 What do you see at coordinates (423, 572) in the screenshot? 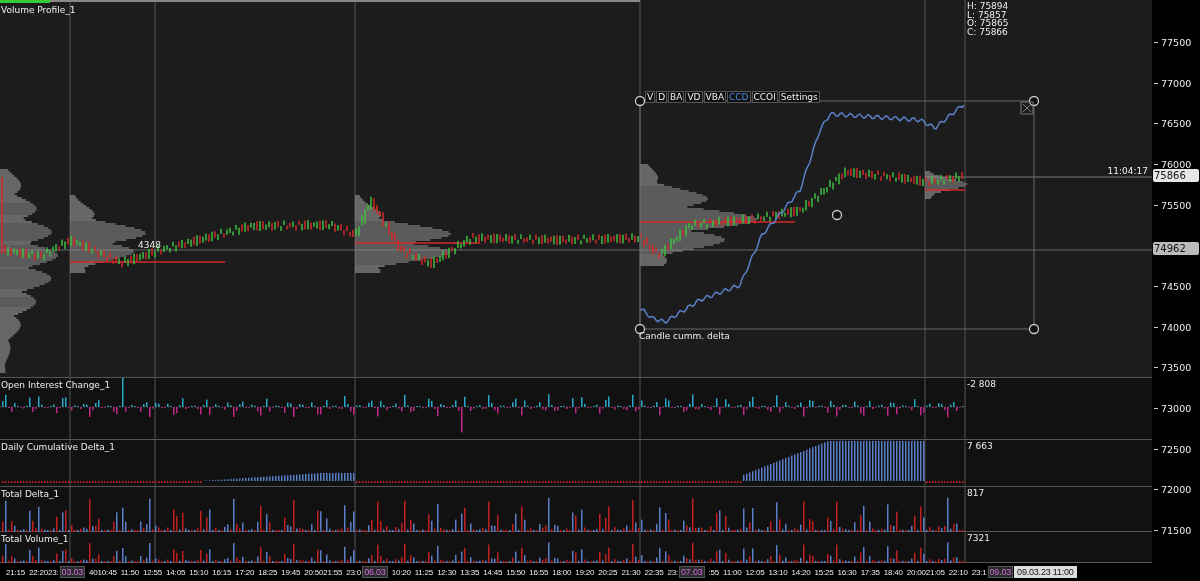
I see `time-label: 11:25` at bounding box center [423, 572].